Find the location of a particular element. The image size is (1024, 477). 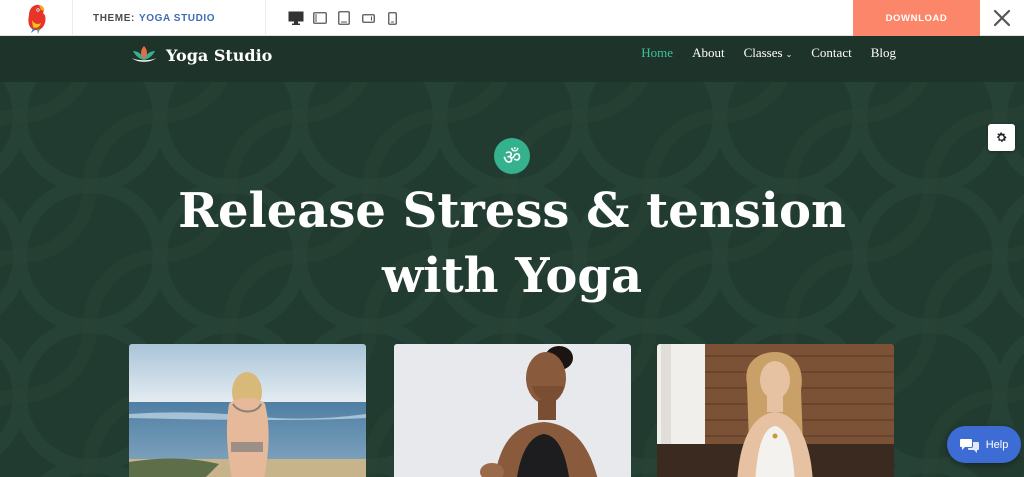

theme-name: YOGA STUDIO is located at coordinates (177, 18).